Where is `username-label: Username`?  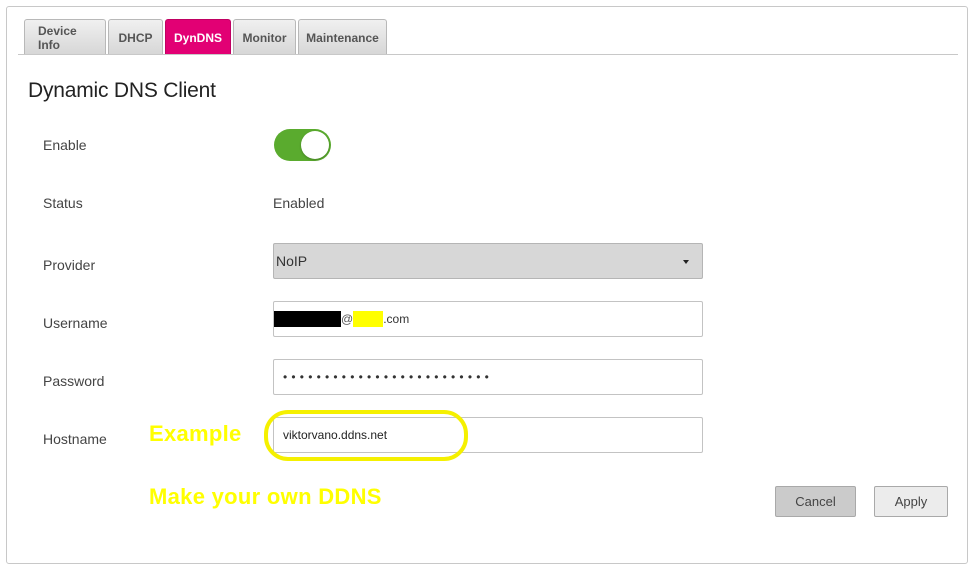
username-label: Username is located at coordinates (75, 323).